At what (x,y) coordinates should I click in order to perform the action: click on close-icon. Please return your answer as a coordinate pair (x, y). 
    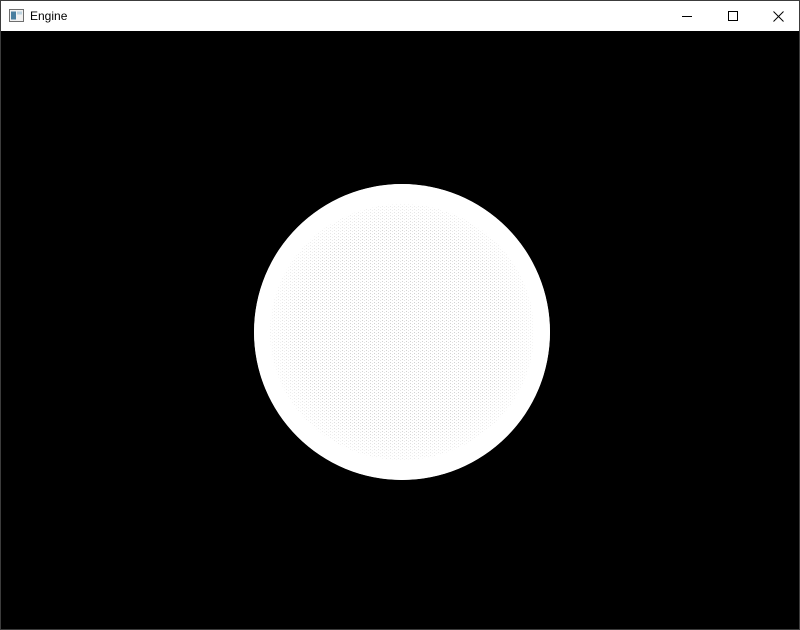
    Looking at the image, I should click on (778, 16).